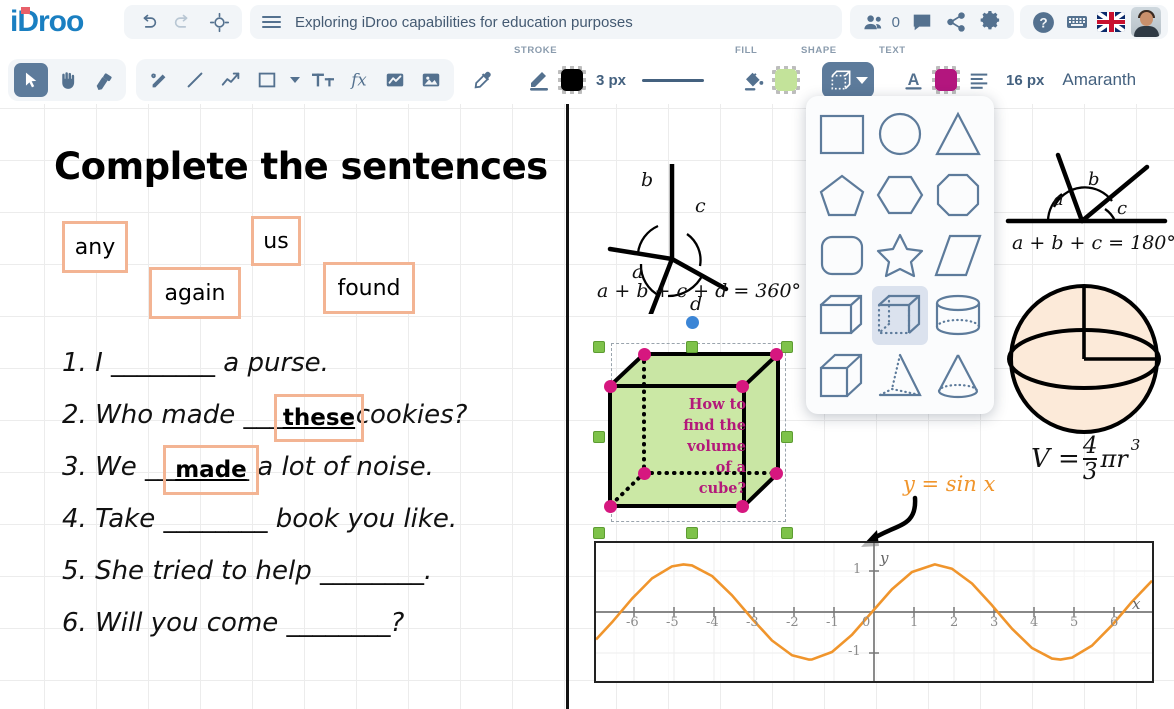 The image size is (1174, 709). Describe the element at coordinates (874, 22) in the screenshot. I see `people-icon` at that location.